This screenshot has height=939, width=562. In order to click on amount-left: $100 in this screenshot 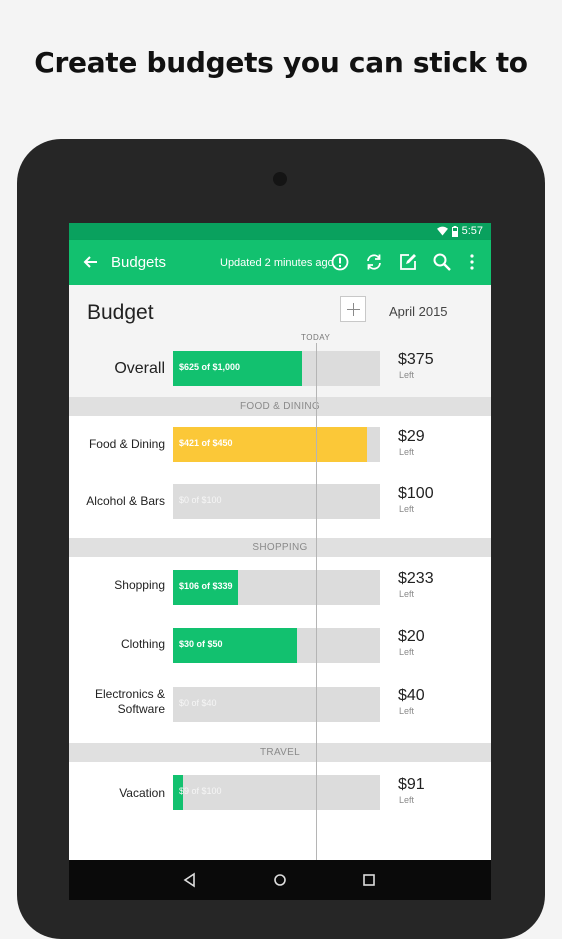, I will do `click(416, 493)`.